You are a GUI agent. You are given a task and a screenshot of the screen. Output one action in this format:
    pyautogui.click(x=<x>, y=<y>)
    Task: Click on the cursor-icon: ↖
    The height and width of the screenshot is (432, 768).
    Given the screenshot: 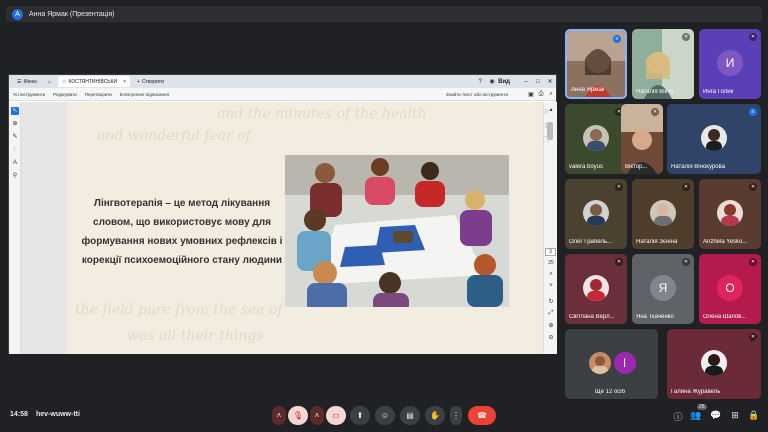 What is the action you would take?
    pyautogui.click(x=15, y=111)
    